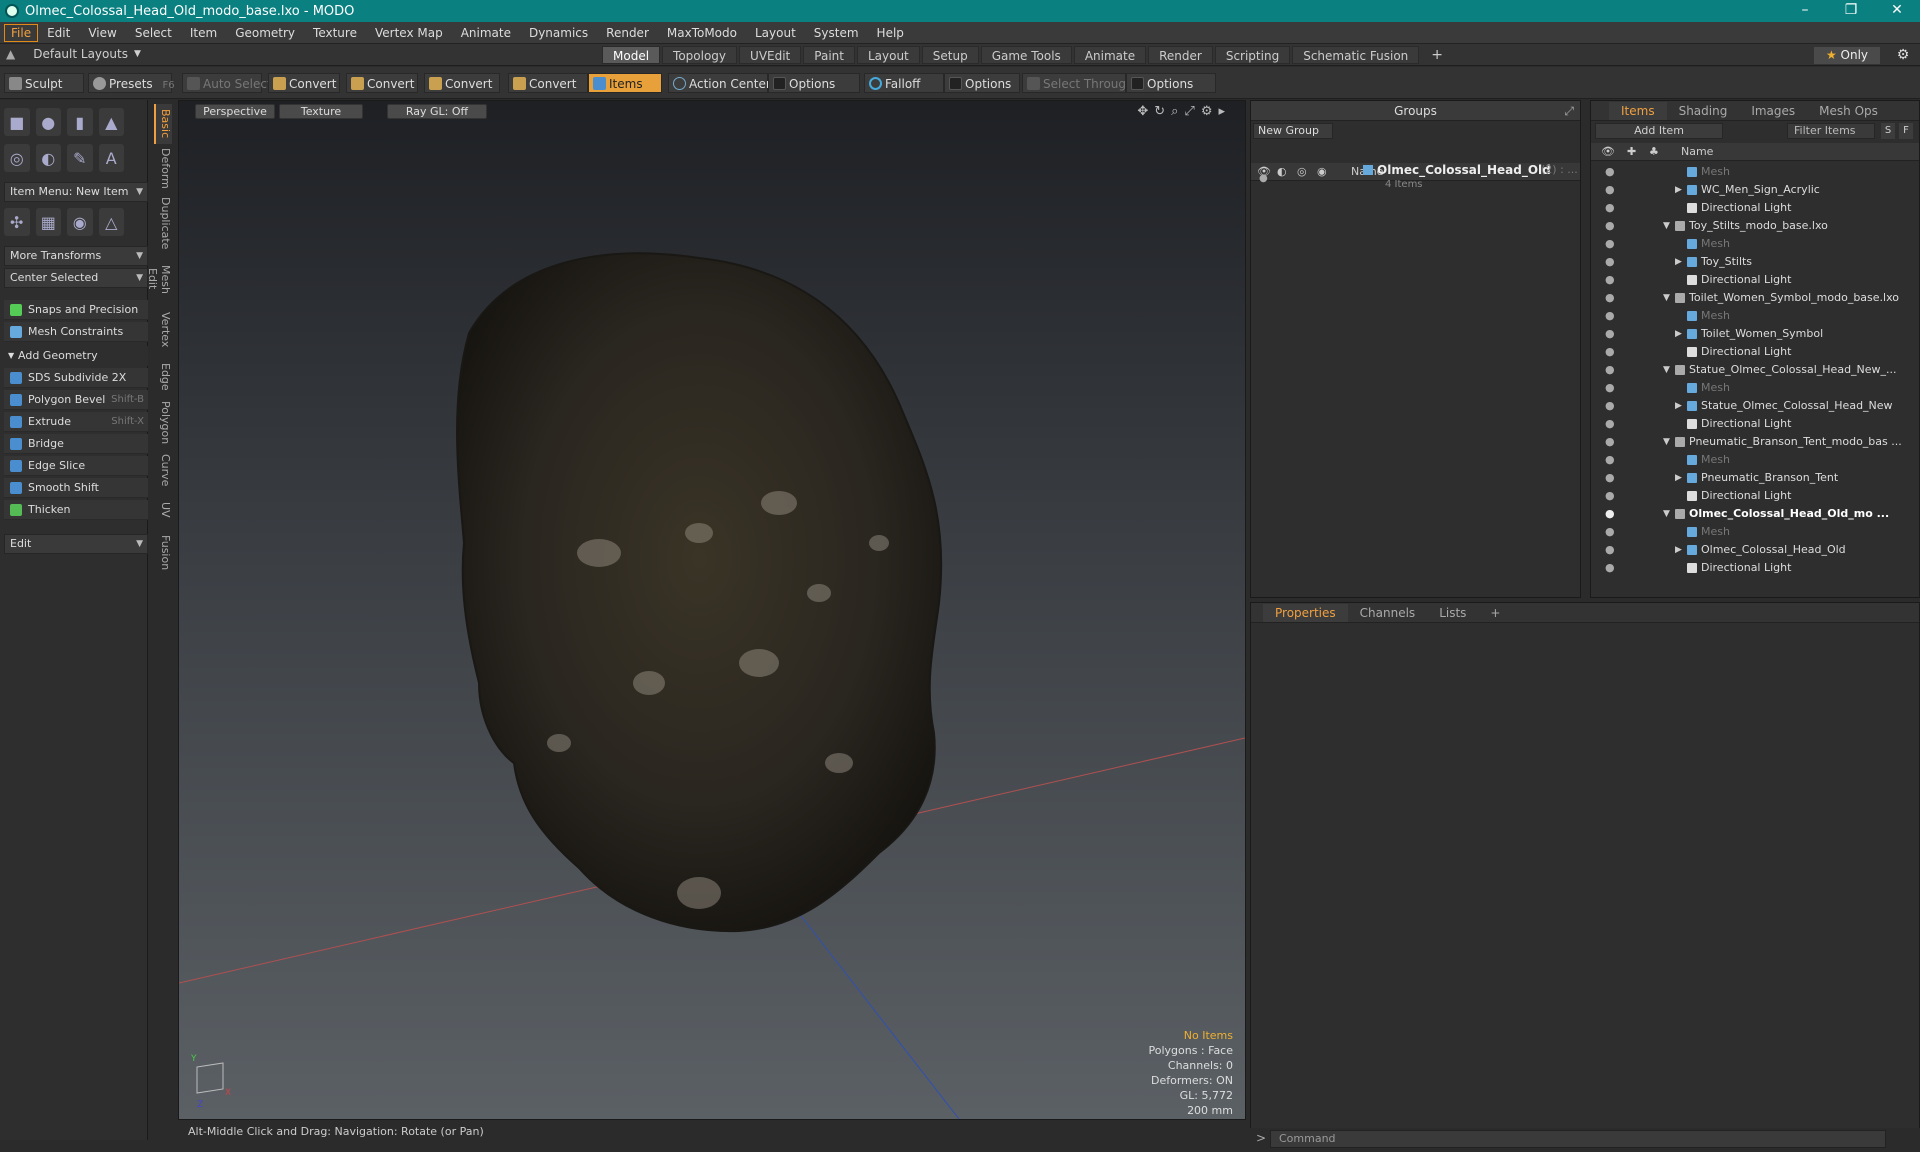  Describe the element at coordinates (163, 553) in the screenshot. I see `vtab-fusion: Fusion` at that location.